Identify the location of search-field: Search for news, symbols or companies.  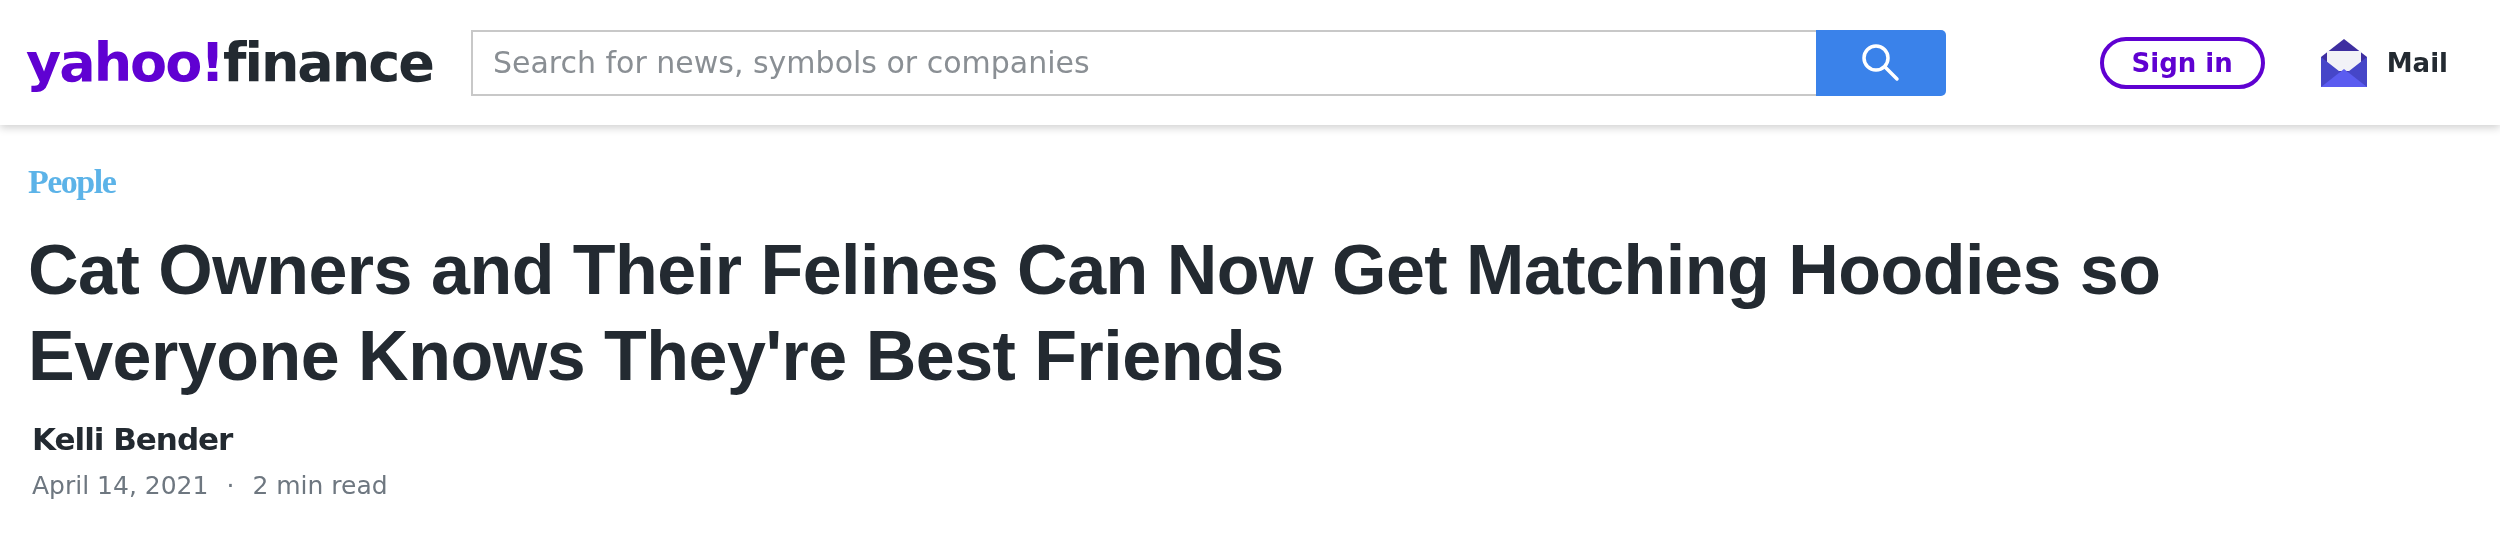
(1143, 62).